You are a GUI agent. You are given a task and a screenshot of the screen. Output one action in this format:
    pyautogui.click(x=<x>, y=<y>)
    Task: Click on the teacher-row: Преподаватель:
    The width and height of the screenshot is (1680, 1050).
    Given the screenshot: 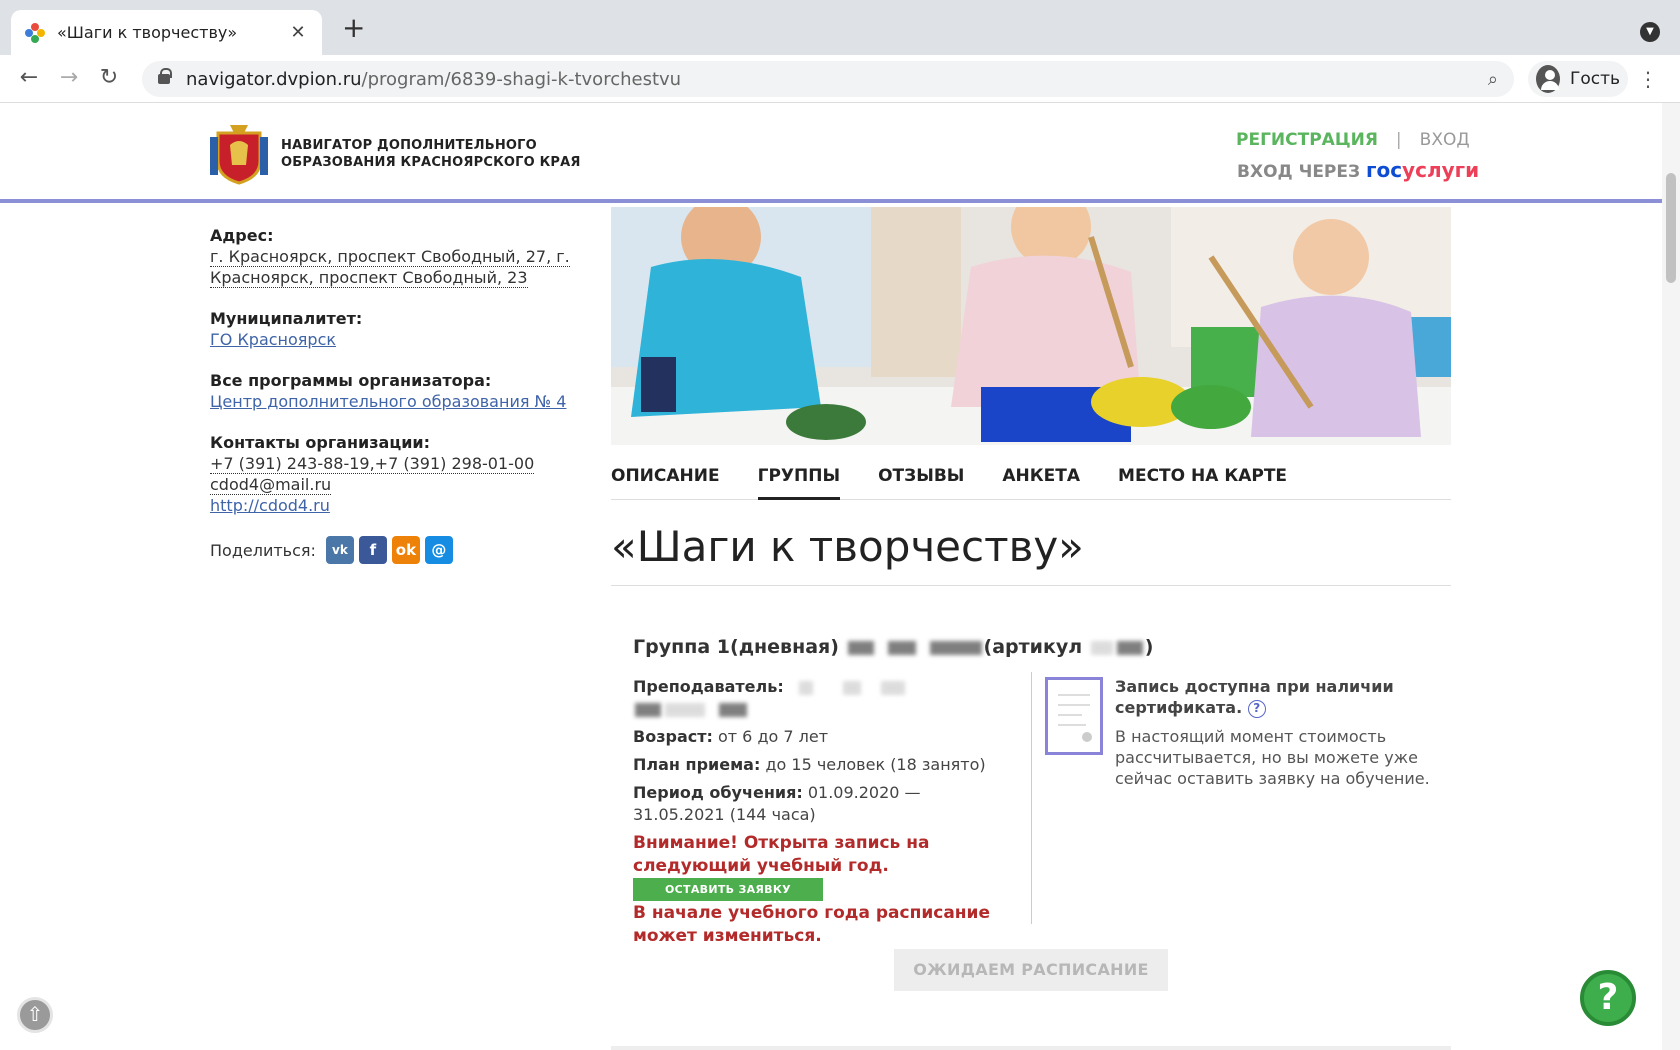 What is the action you would take?
    pyautogui.click(x=823, y=698)
    